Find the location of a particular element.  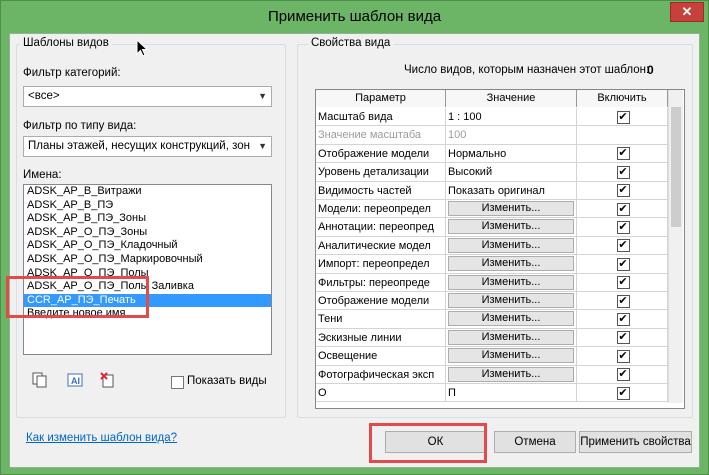

properties-legend: Свойства вида is located at coordinates (351, 43).